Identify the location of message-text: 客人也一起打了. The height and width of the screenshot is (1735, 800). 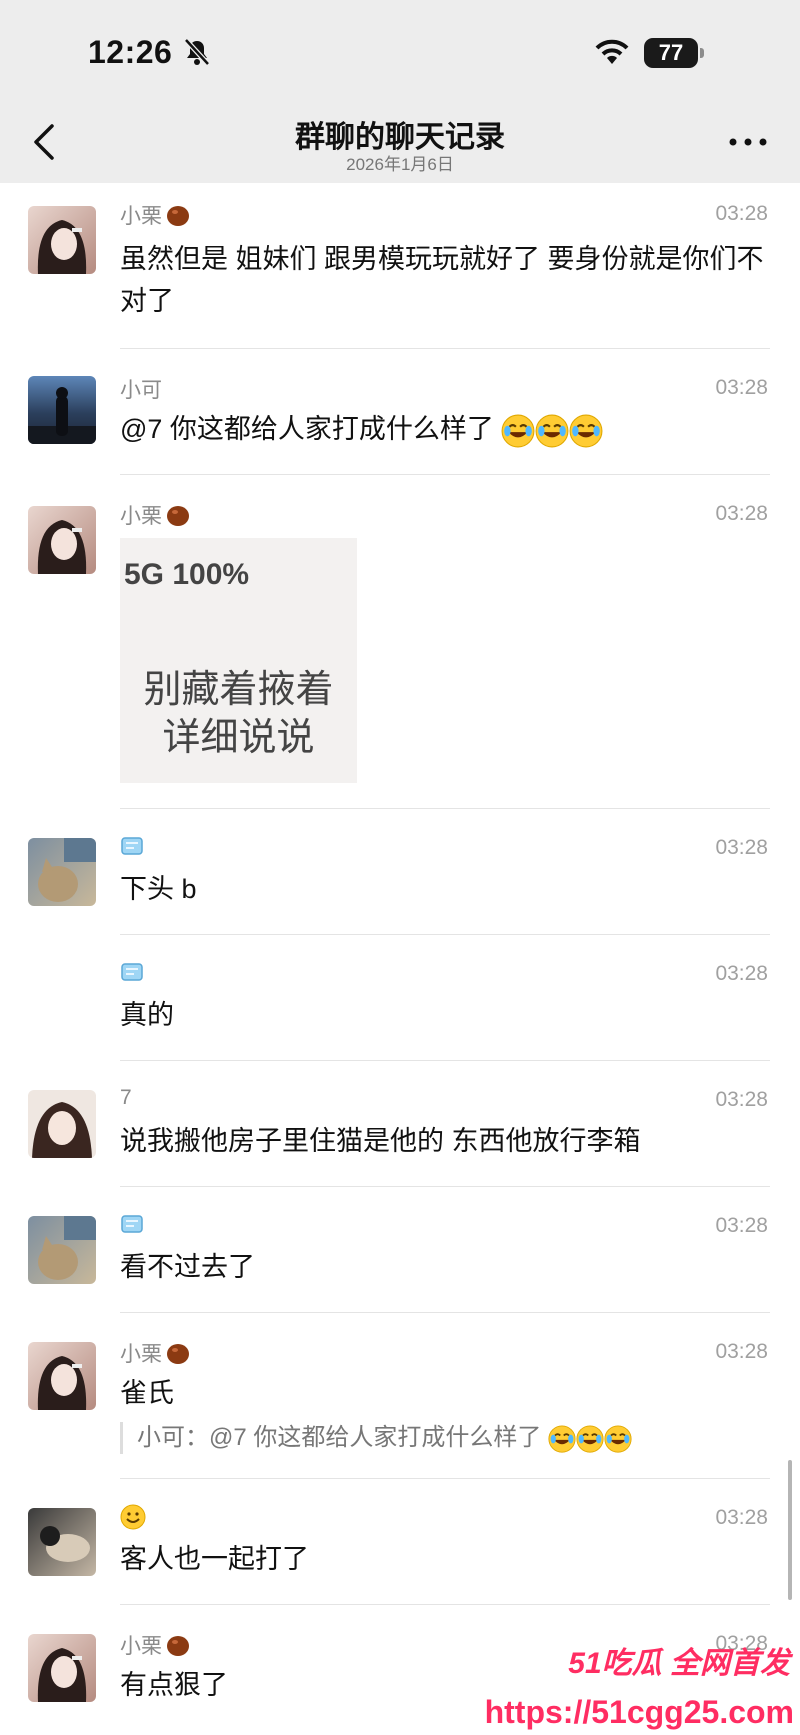
(214, 1559).